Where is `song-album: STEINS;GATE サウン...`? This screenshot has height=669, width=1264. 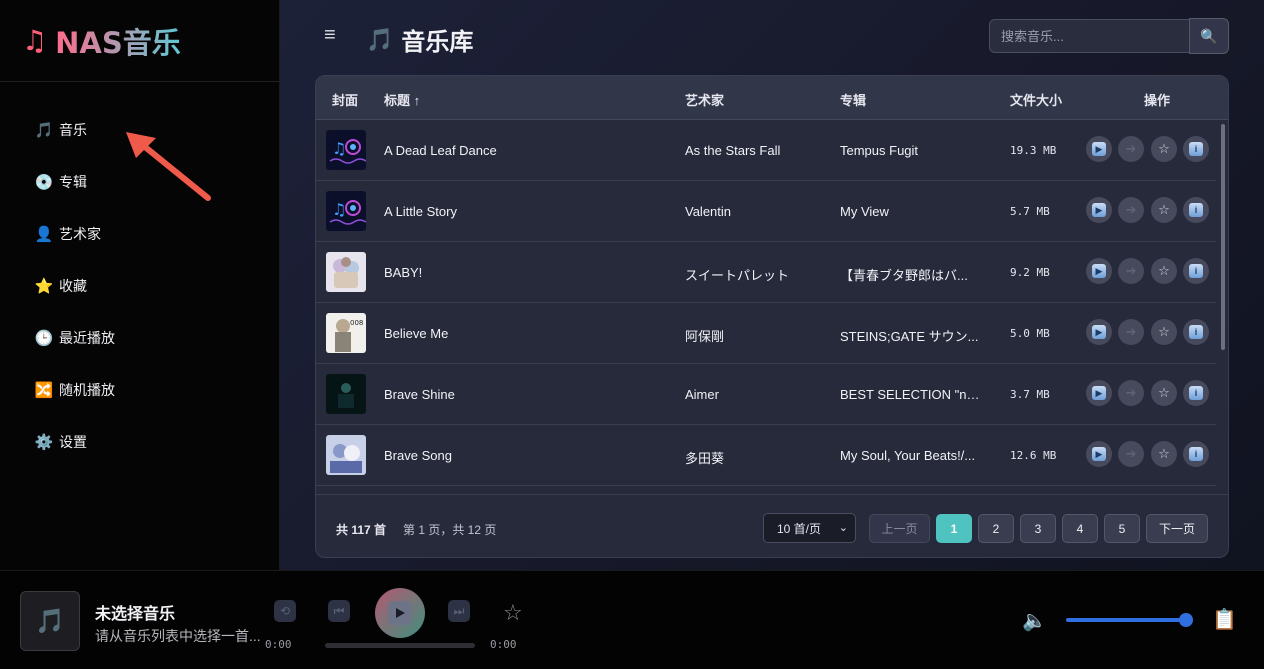 song-album: STEINS;GATE サウン... is located at coordinates (909, 336).